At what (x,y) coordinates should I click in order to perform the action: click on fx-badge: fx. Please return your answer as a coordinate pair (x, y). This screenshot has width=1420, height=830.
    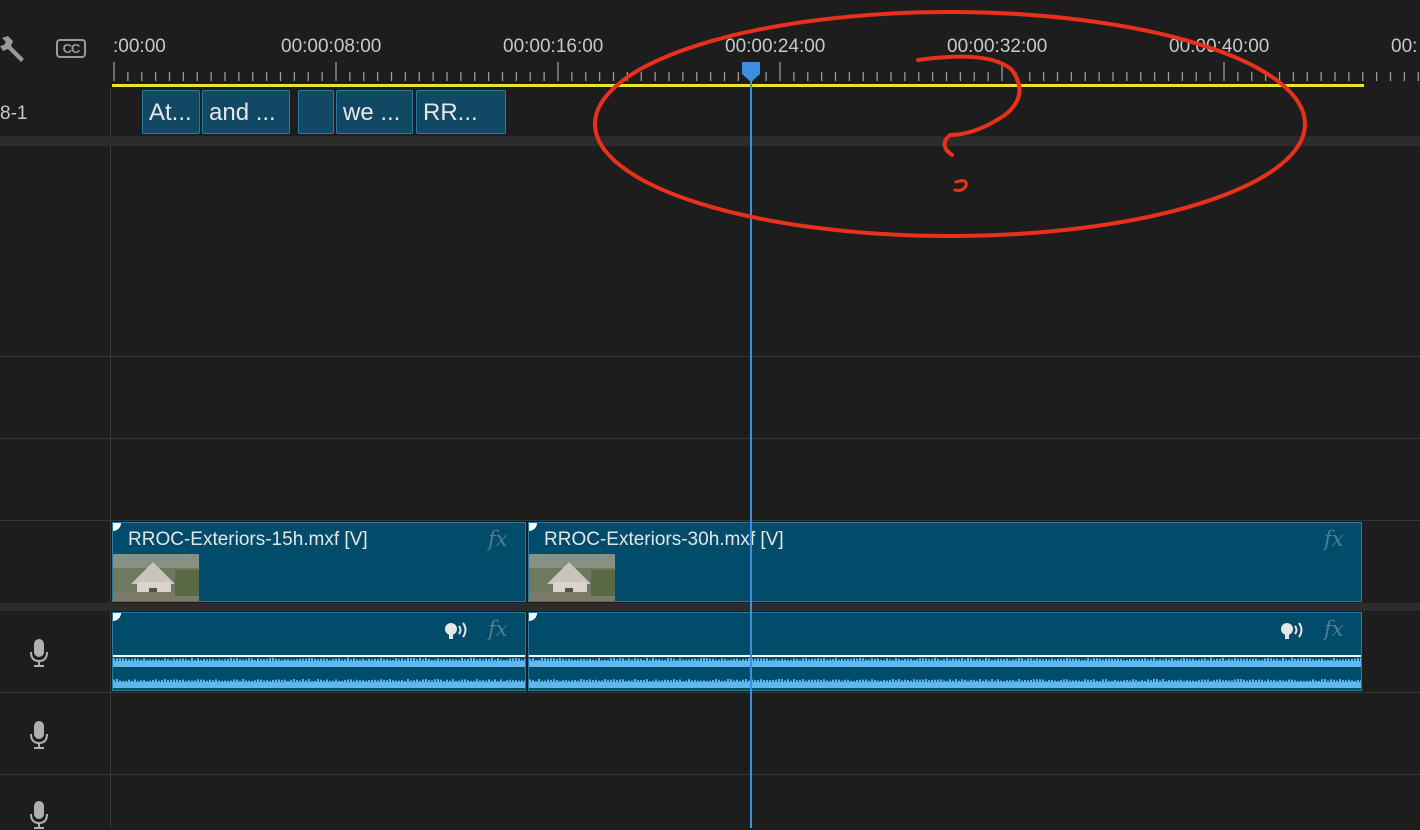
    Looking at the image, I should click on (1334, 539).